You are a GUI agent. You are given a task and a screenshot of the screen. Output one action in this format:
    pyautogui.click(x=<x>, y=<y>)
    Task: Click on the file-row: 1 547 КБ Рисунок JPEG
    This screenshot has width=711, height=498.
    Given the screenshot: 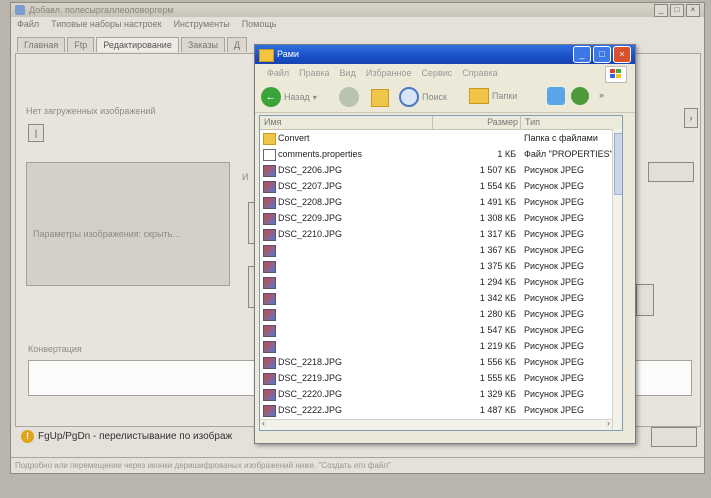 What is the action you would take?
    pyautogui.click(x=436, y=330)
    